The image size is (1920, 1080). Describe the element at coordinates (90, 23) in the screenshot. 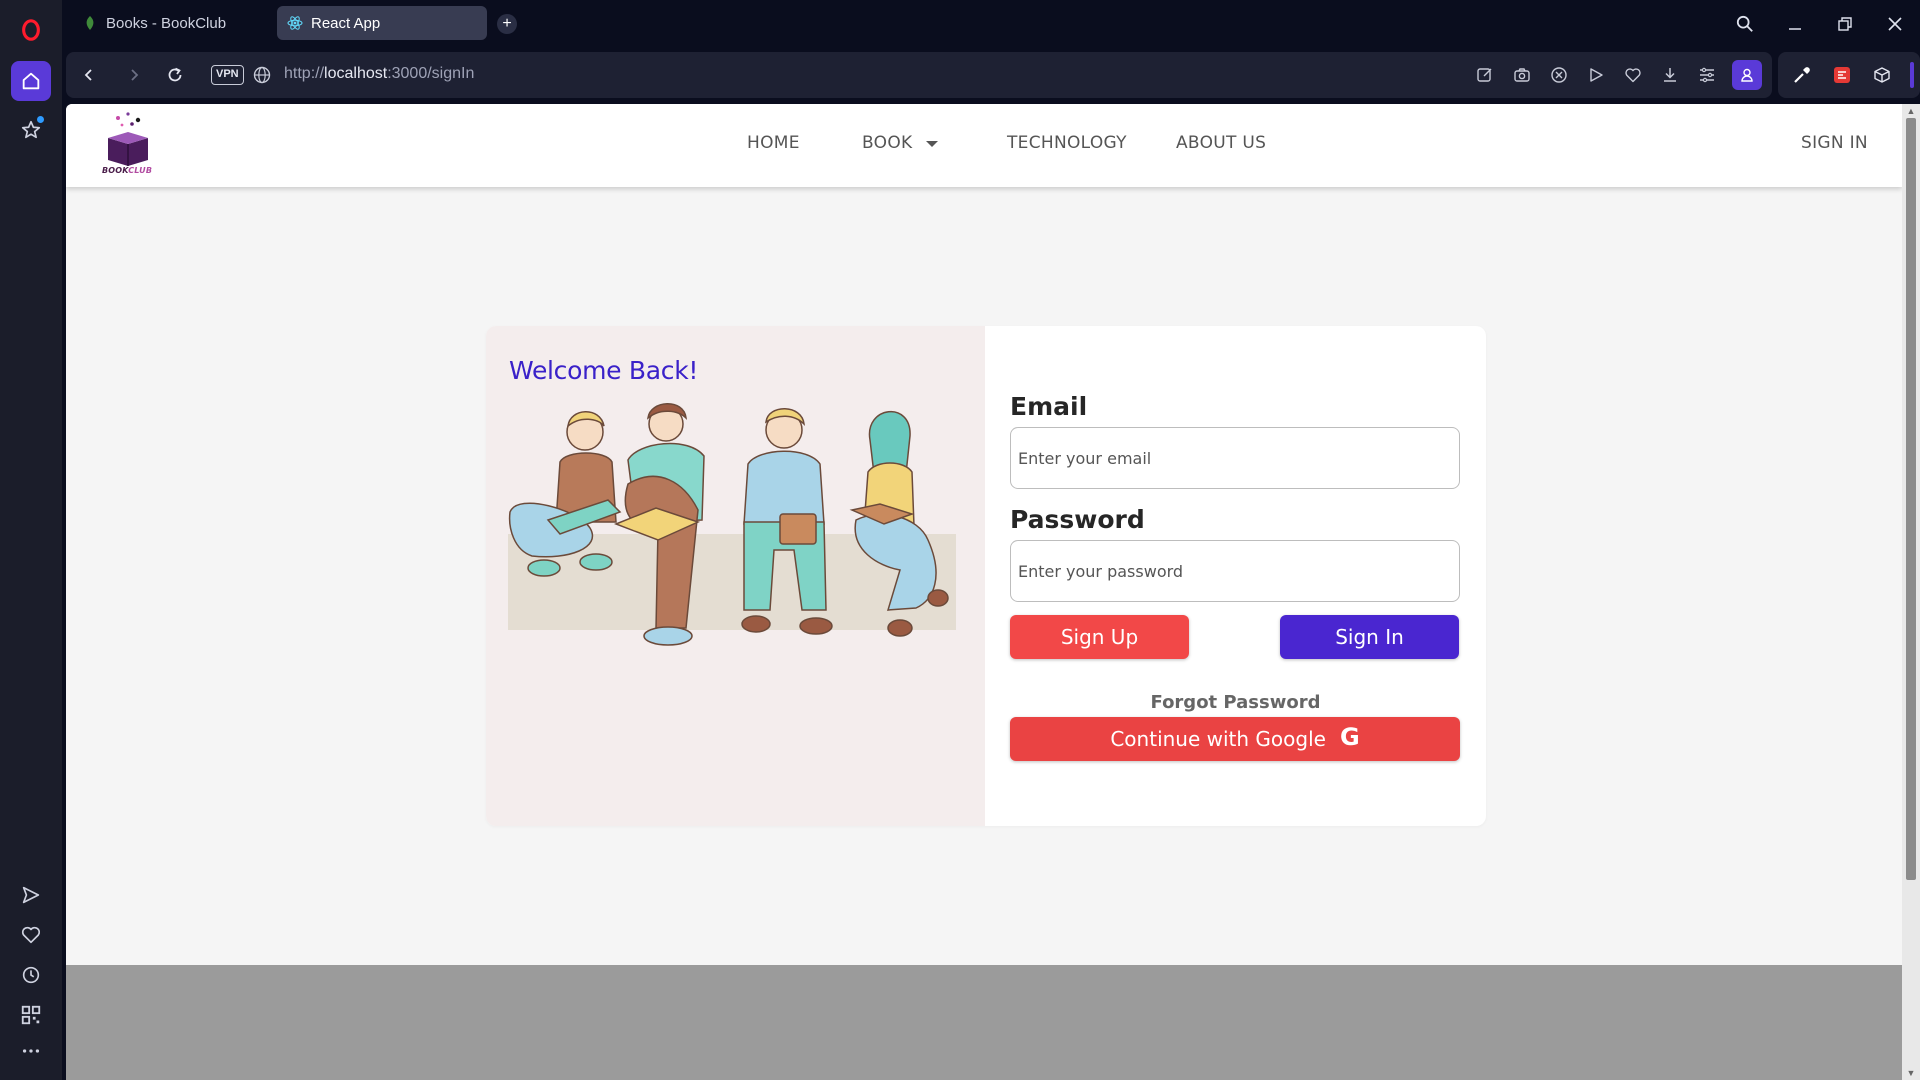

I see `bookclub-favicon-icon` at that location.